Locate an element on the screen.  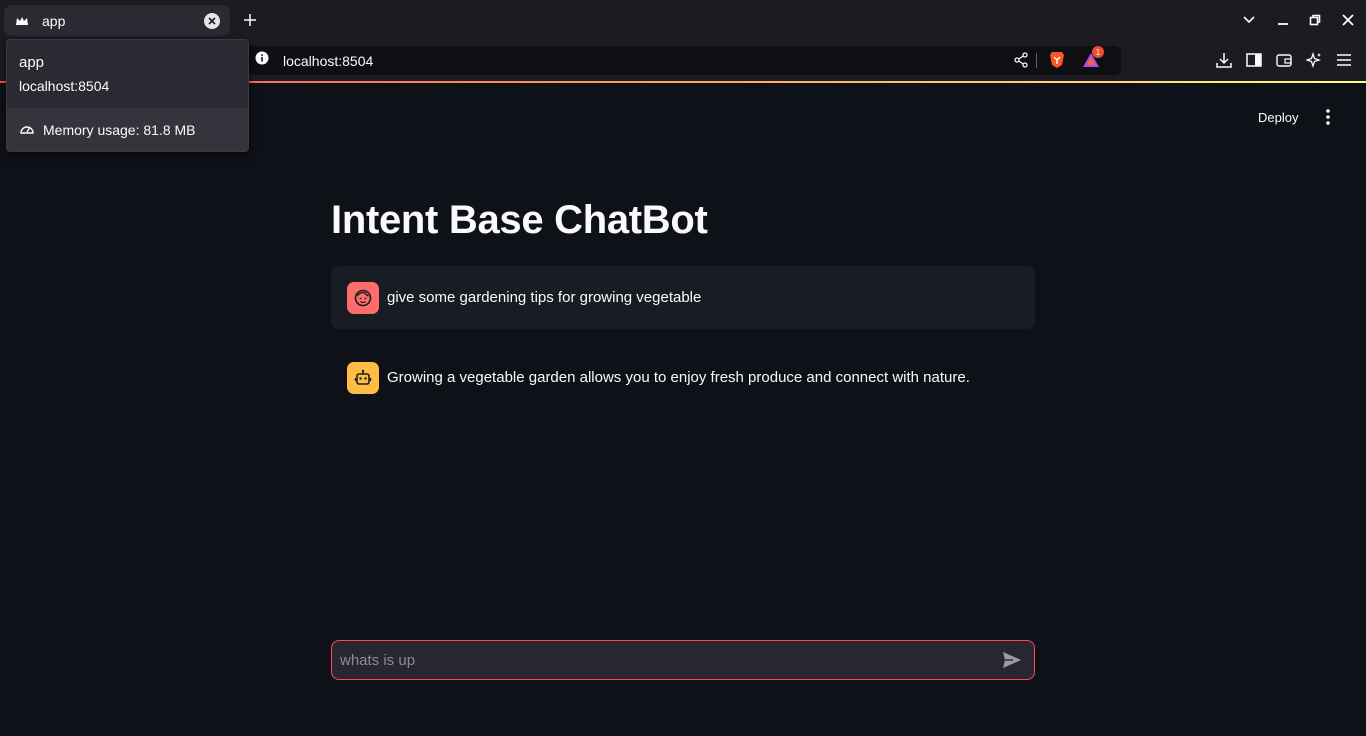
brave-rewards-icon: 1 is located at coordinates (1092, 58).